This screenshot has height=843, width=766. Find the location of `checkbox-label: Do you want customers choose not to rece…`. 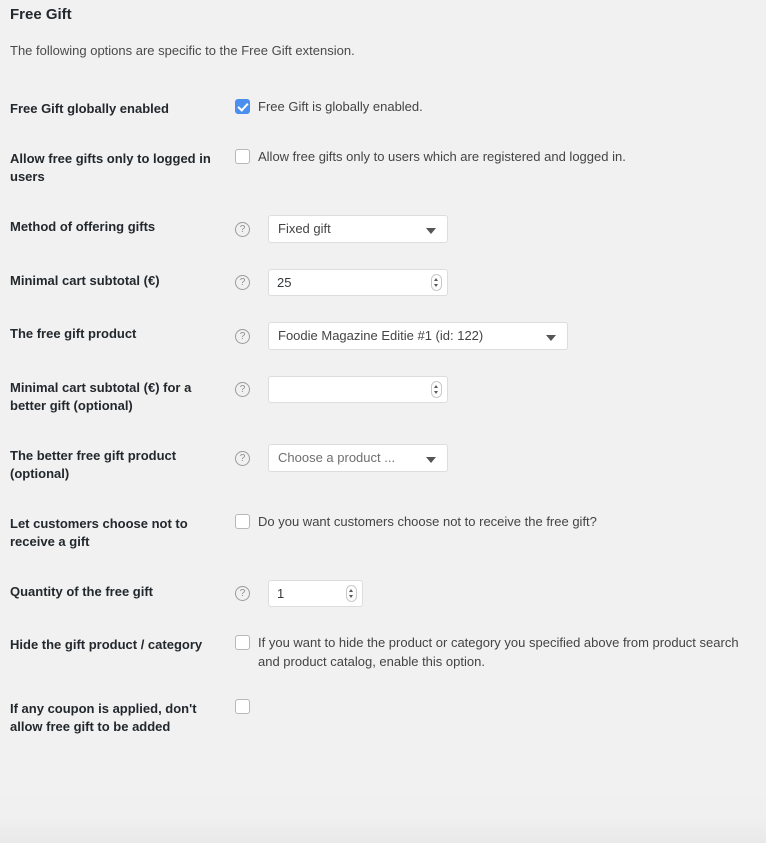

checkbox-label: Do you want customers choose not to rece… is located at coordinates (427, 521).